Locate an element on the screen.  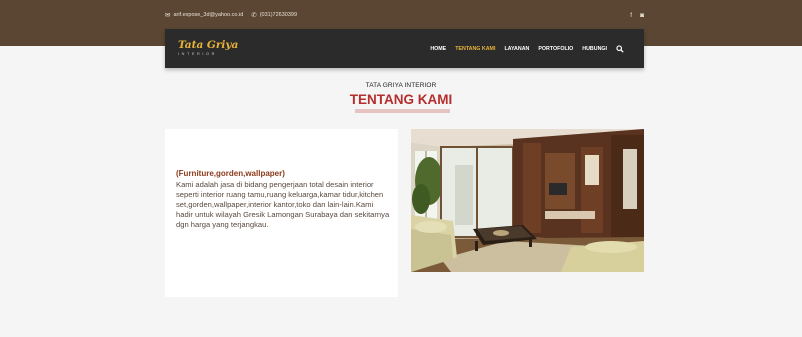
interior-photo is located at coordinates (527, 200).